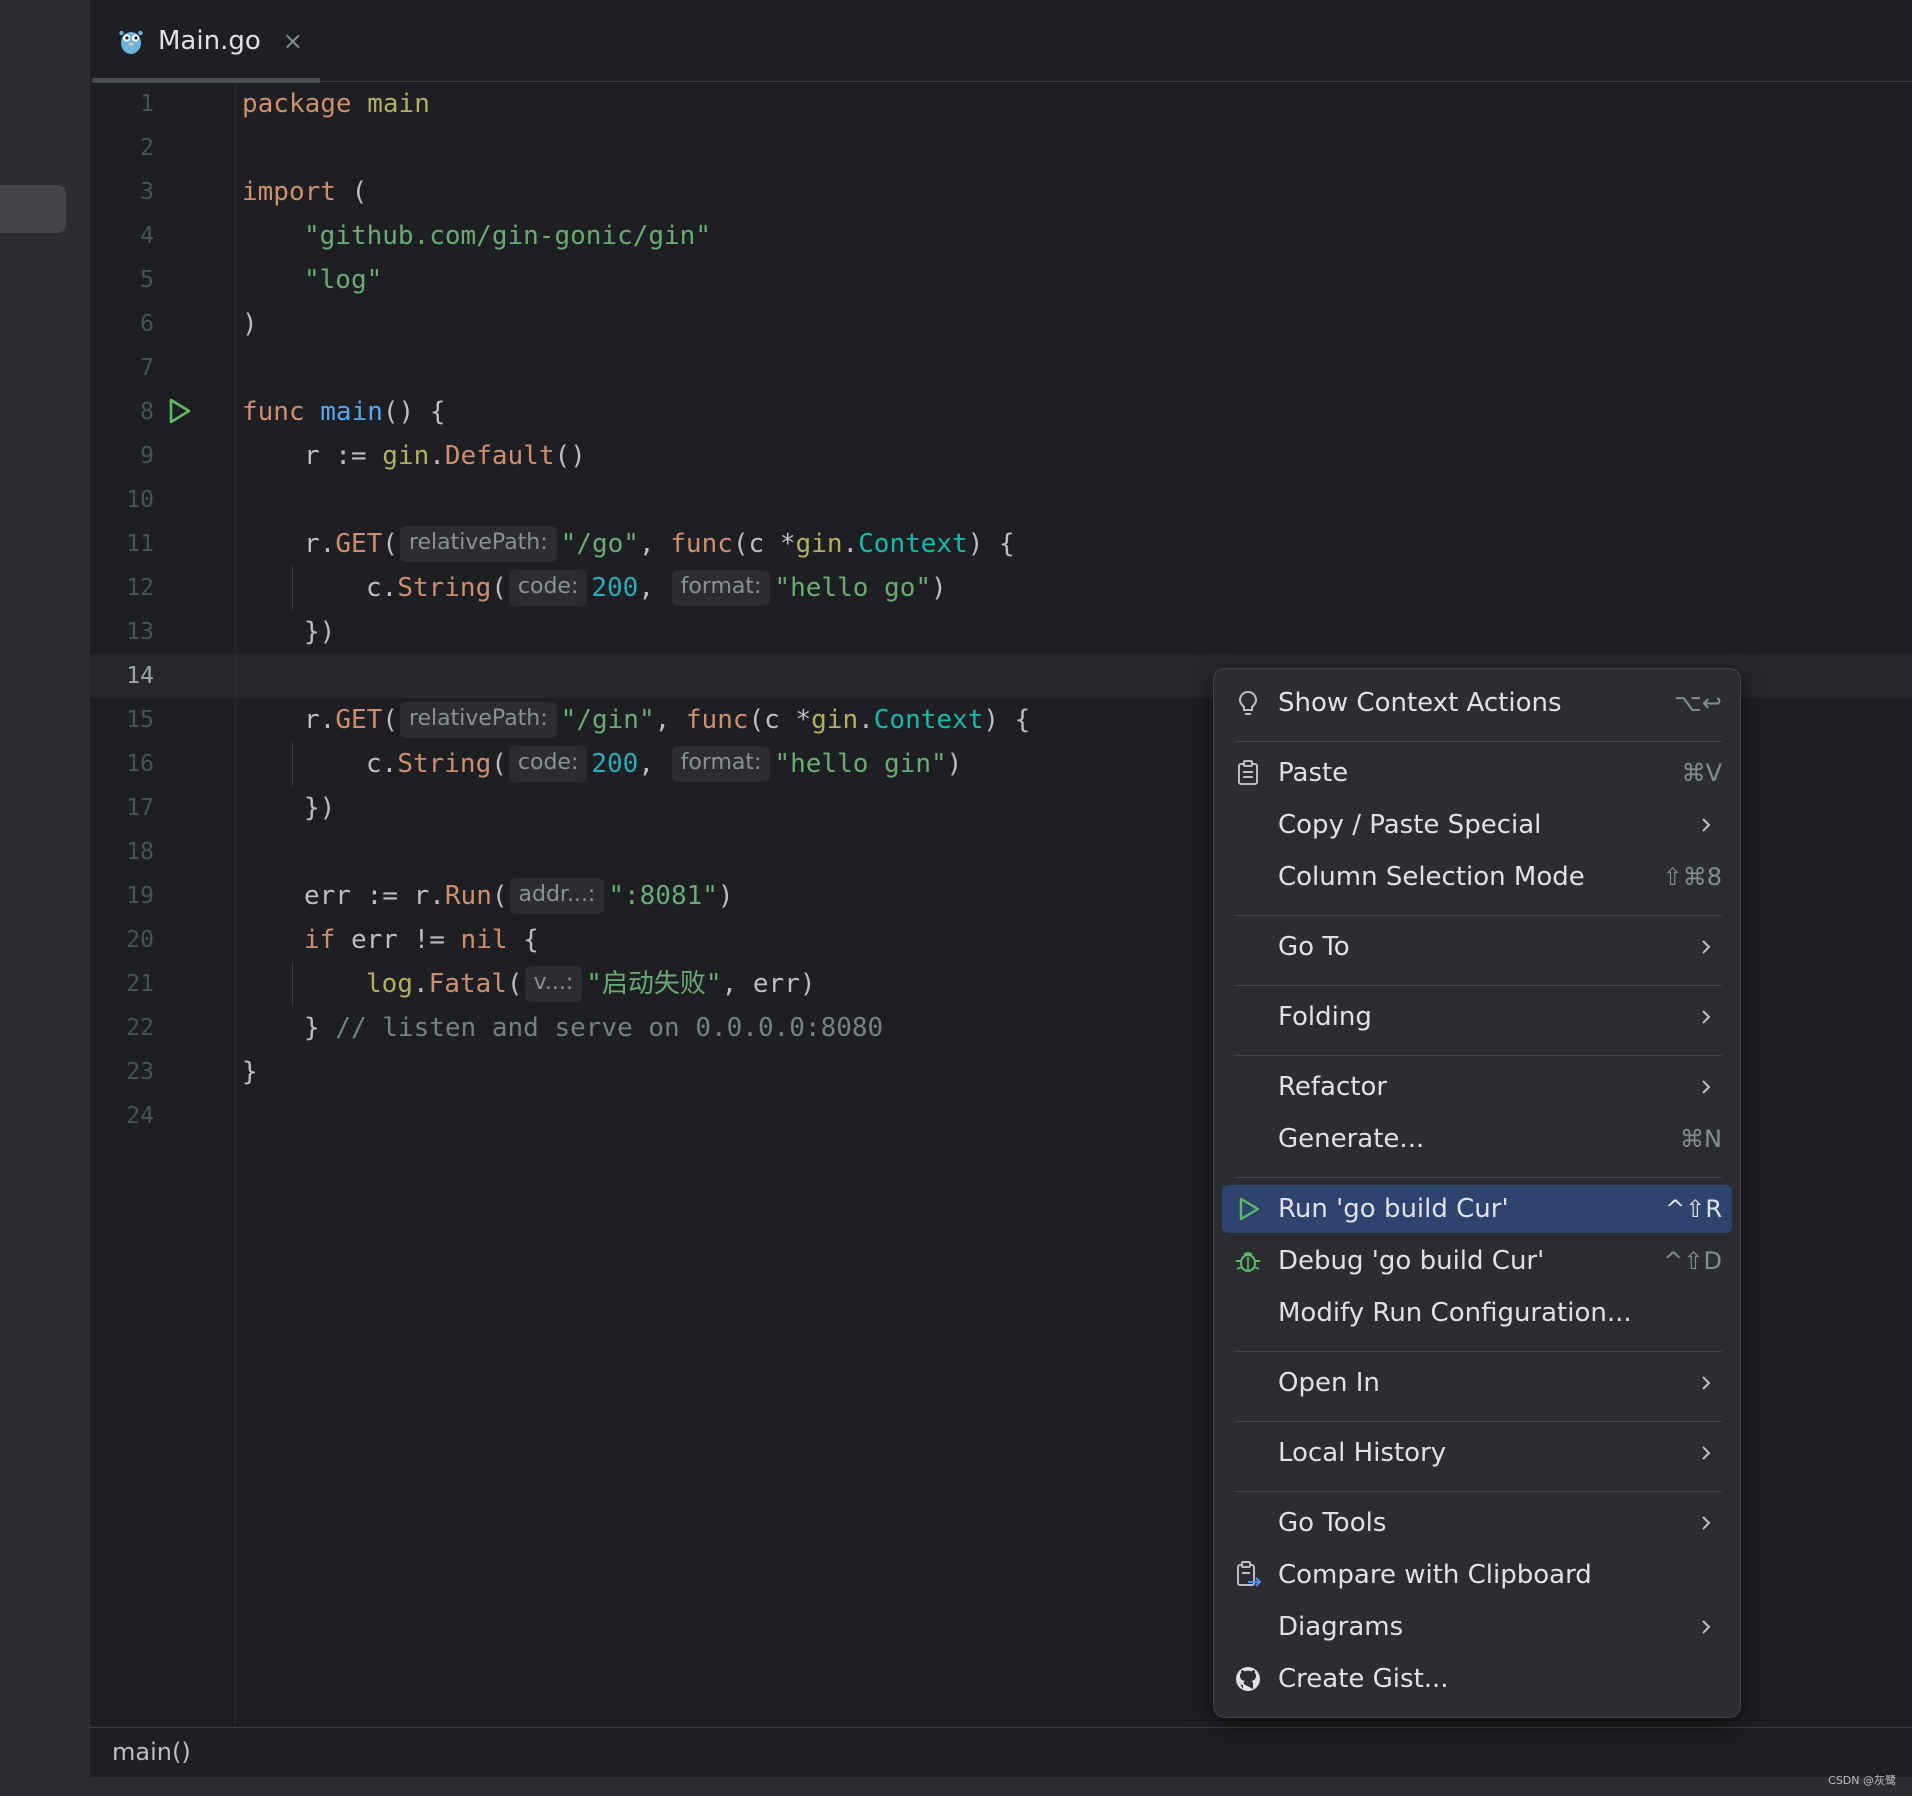  Describe the element at coordinates (359, 544) in the screenshot. I see `method-call: GET` at that location.